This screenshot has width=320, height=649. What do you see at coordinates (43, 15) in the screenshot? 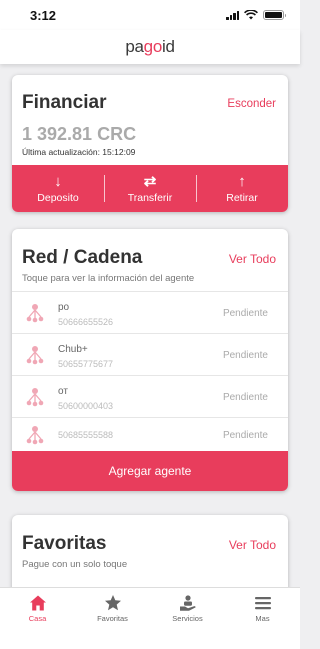
I see `status-time: 3:12` at bounding box center [43, 15].